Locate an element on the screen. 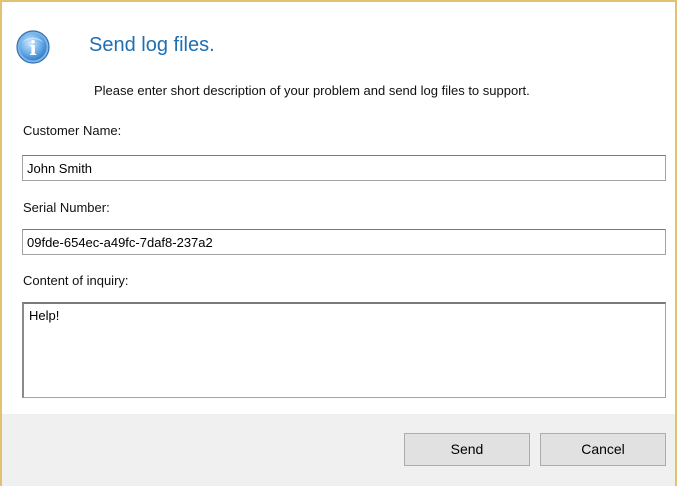  svg-text: i is located at coordinates (33, 48).